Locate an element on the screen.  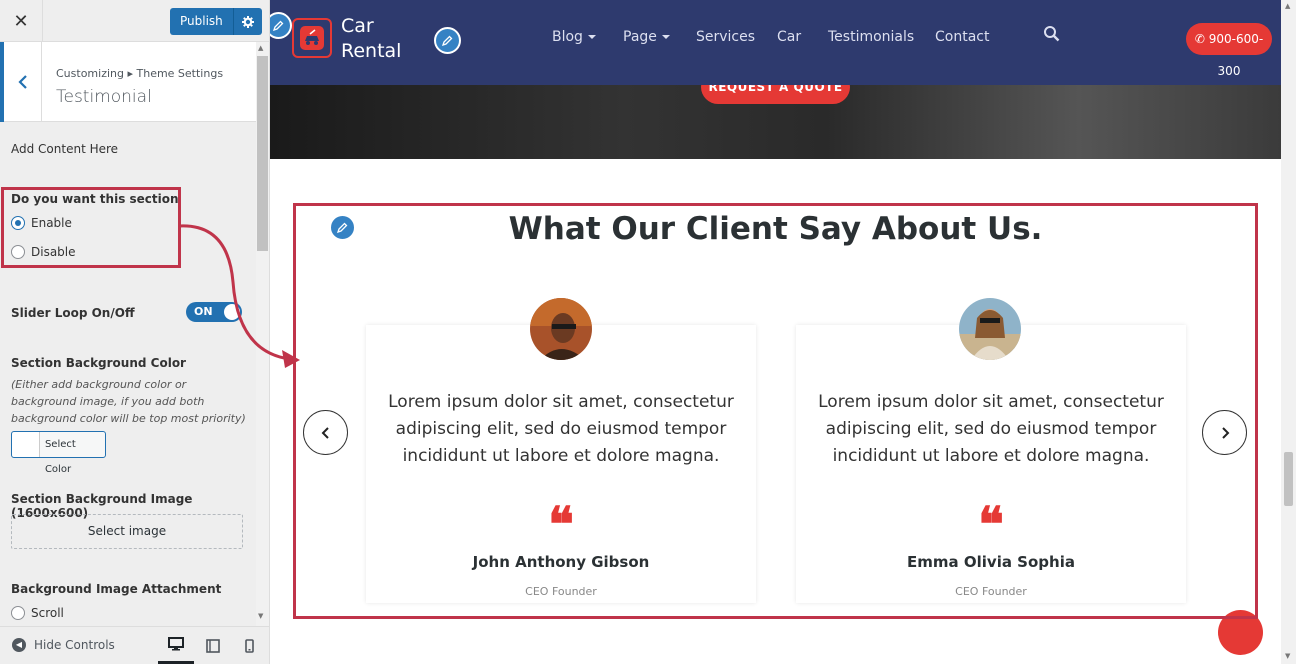
add-content-label: Add Content Here is located at coordinates (65, 149).